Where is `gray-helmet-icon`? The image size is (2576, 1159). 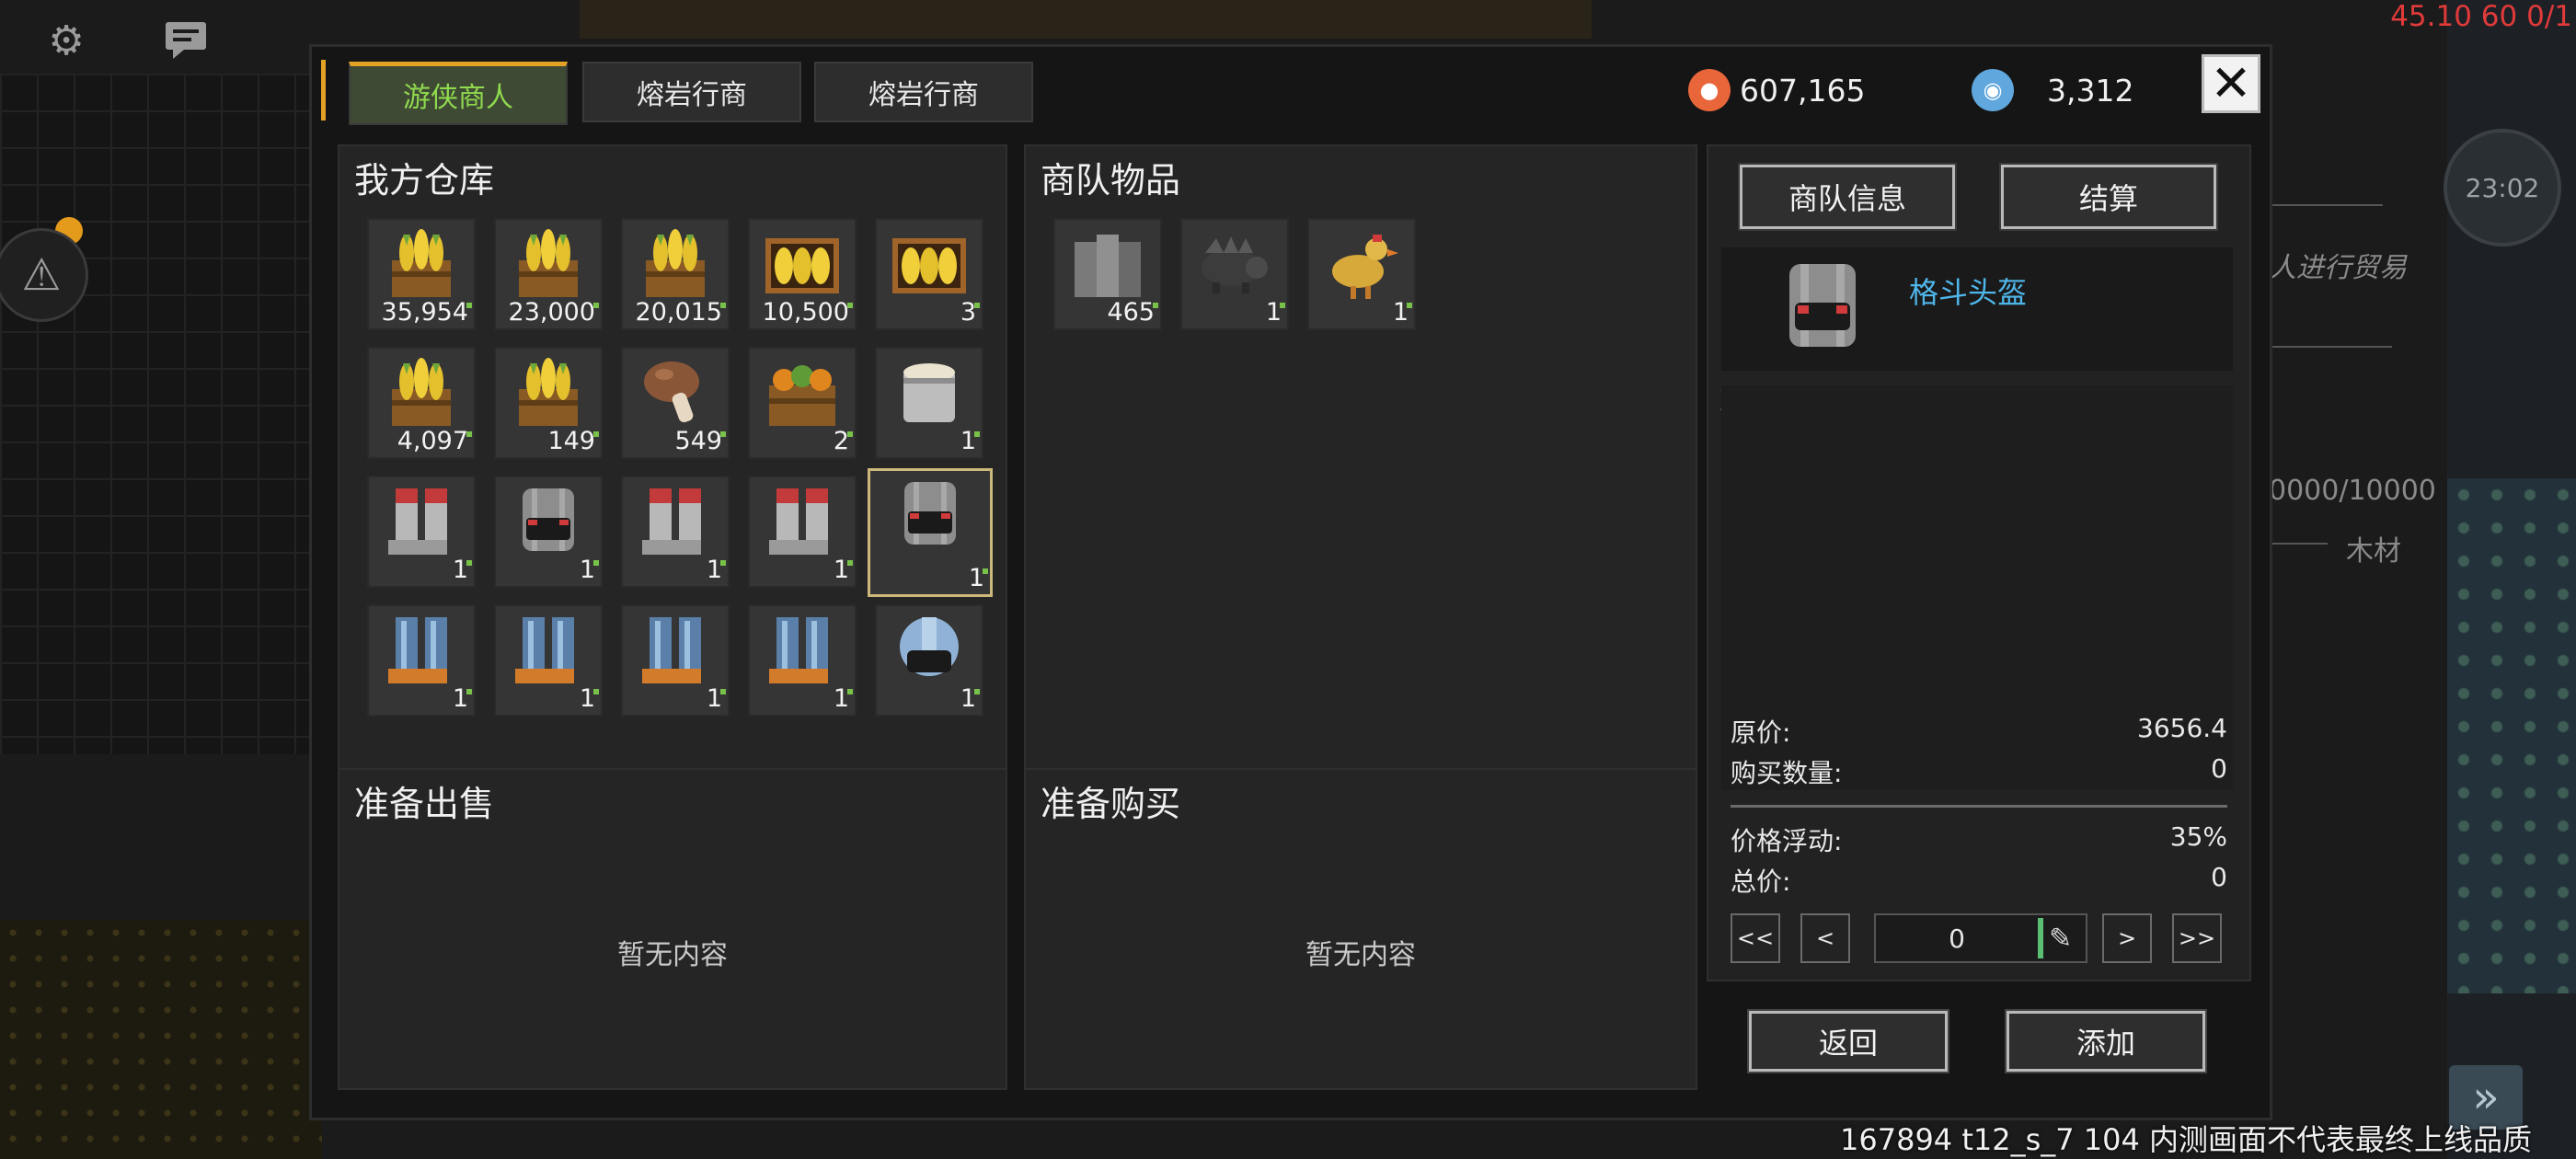 gray-helmet-icon is located at coordinates (548, 521).